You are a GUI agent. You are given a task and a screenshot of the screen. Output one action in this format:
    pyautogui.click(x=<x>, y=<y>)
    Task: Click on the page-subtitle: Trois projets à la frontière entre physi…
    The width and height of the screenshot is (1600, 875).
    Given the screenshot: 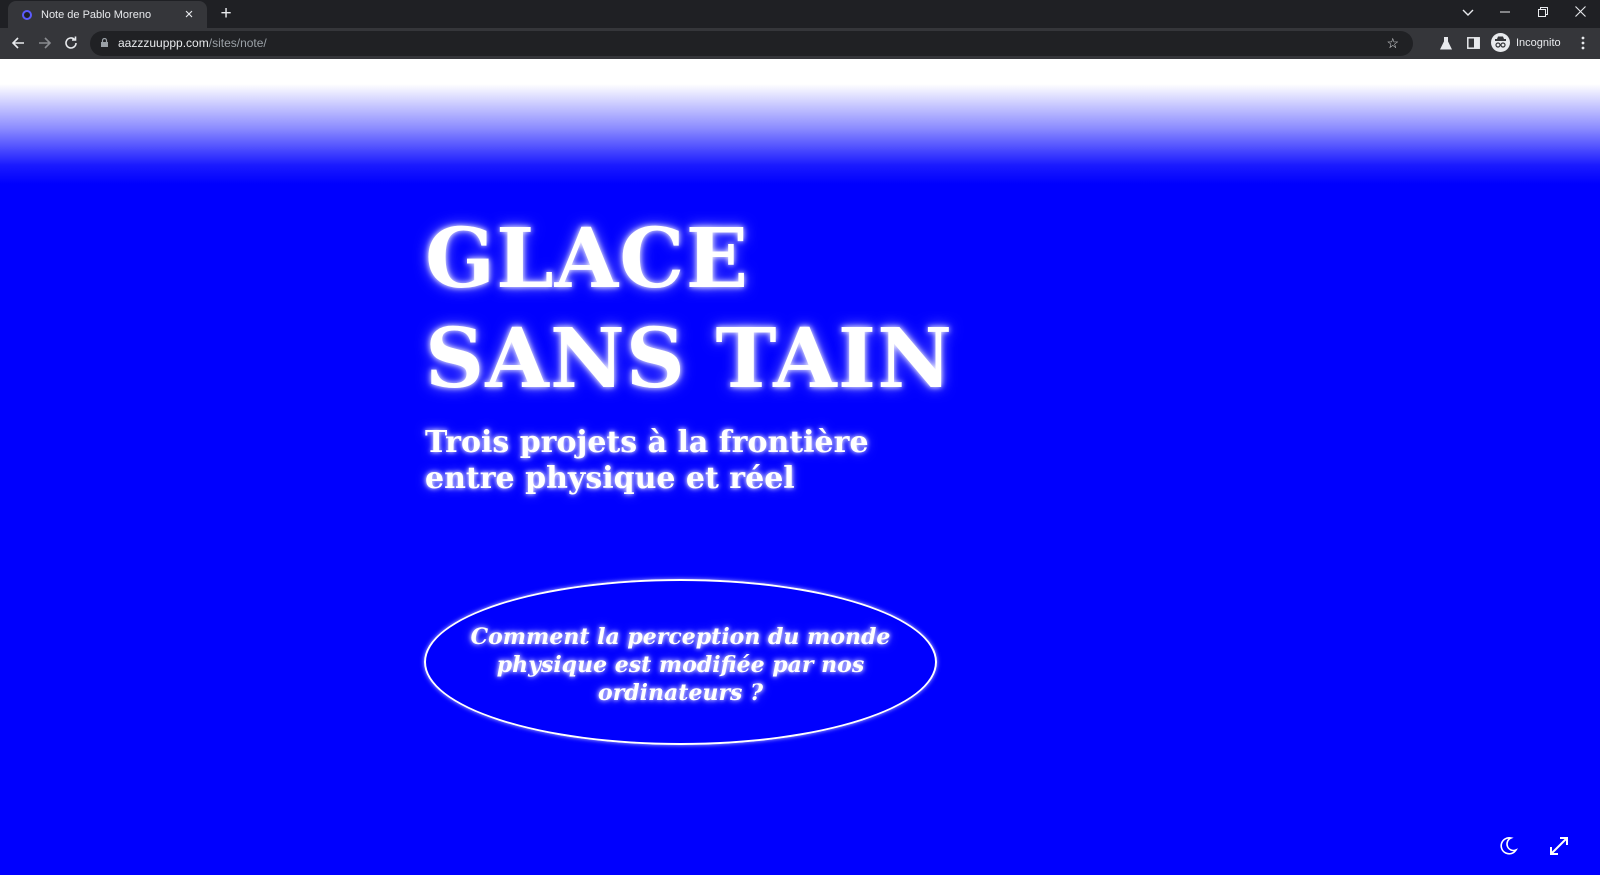 What is the action you would take?
    pyautogui.click(x=647, y=460)
    